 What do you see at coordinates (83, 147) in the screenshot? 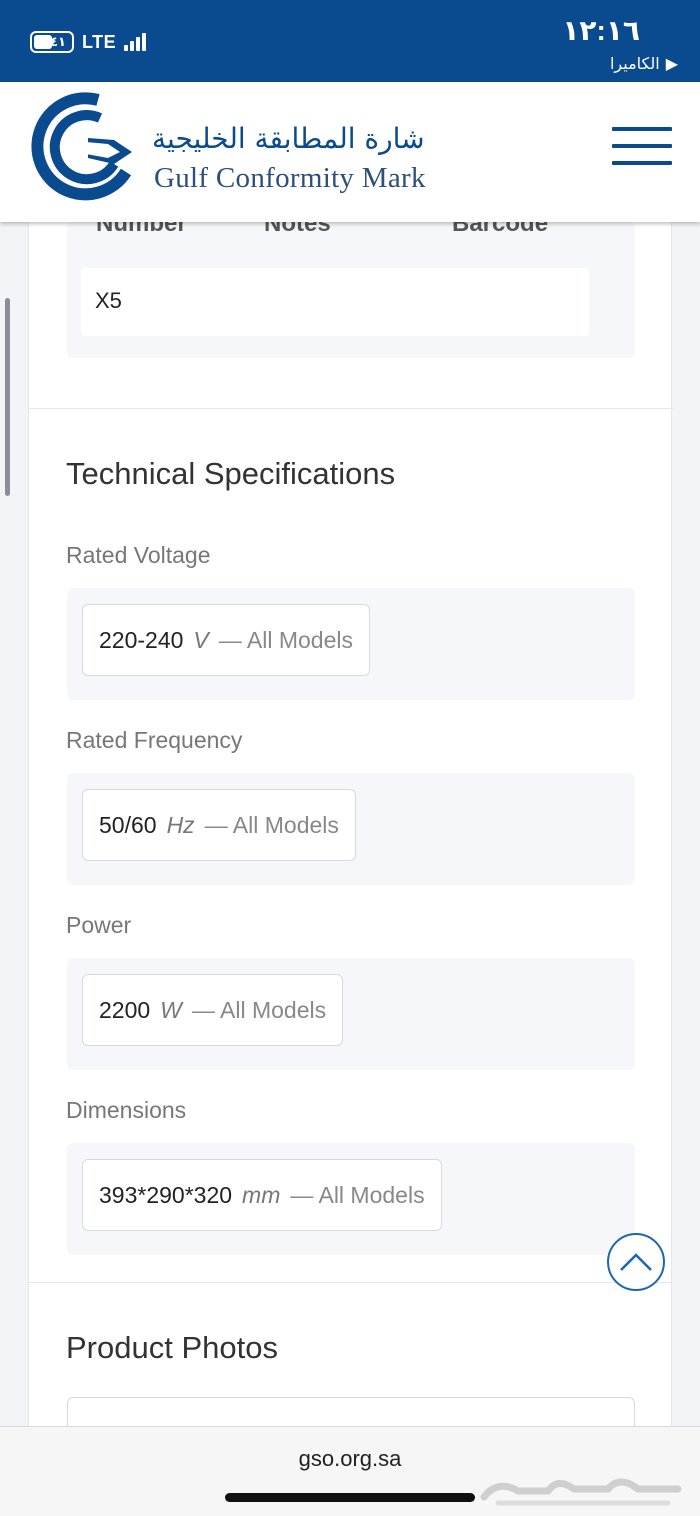
I see `gso-logo-icon` at bounding box center [83, 147].